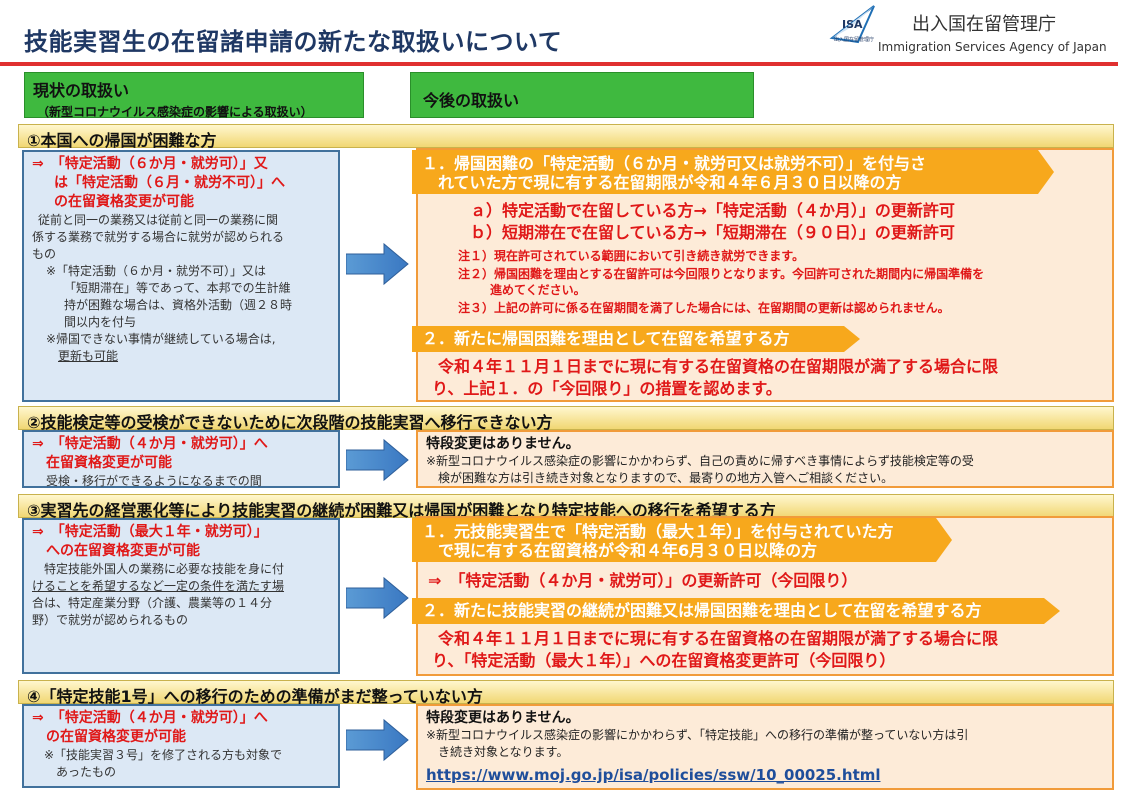 Image resolution: width=1128 pixels, height=794 pixels. What do you see at coordinates (377, 740) in the screenshot?
I see `section-4-arrow` at bounding box center [377, 740].